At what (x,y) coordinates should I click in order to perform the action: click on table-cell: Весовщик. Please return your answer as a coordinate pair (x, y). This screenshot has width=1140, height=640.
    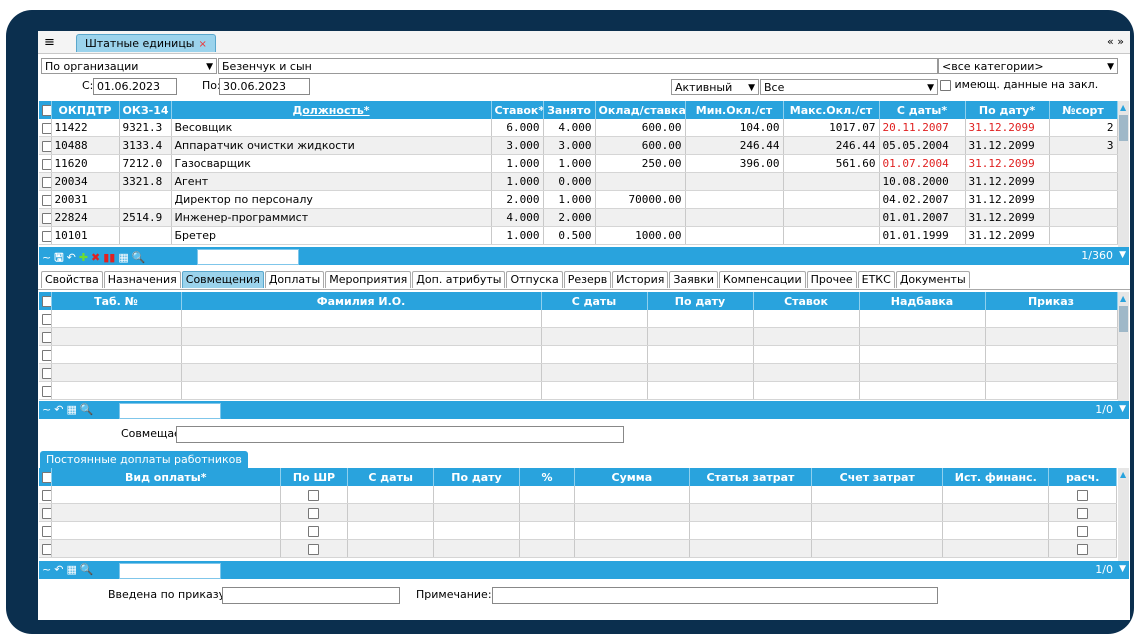
    Looking at the image, I should click on (331, 128).